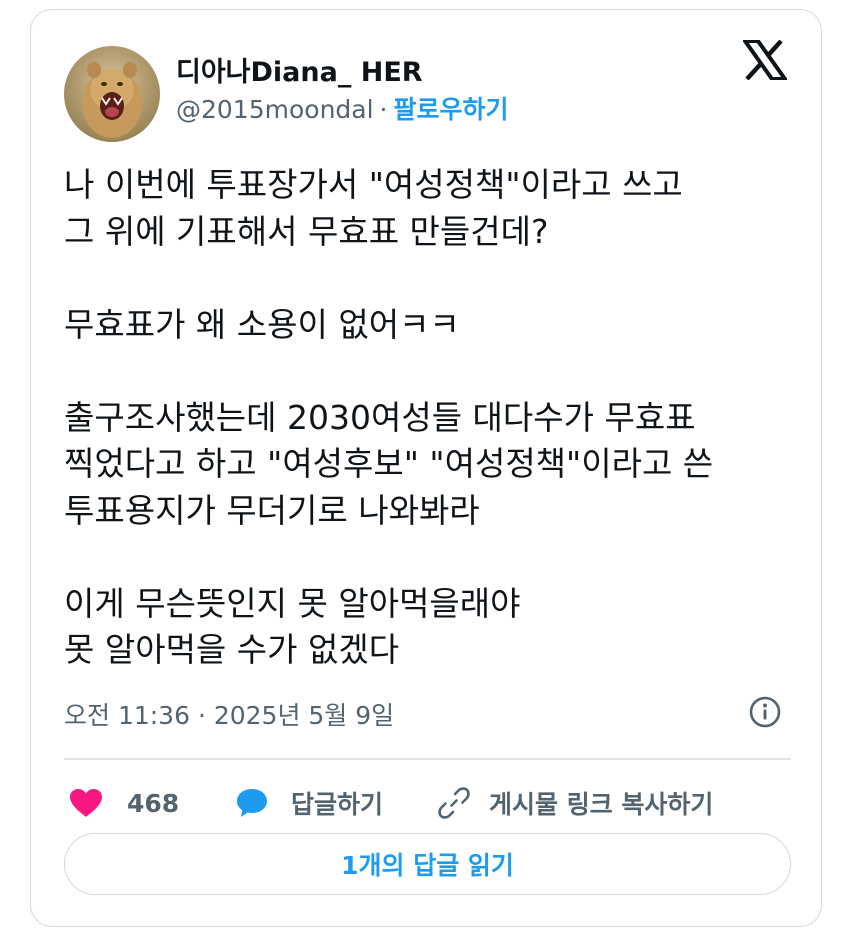 The height and width of the screenshot is (934, 850). What do you see at coordinates (299, 69) in the screenshot?
I see `display-name: 디아나Diana_ HER` at bounding box center [299, 69].